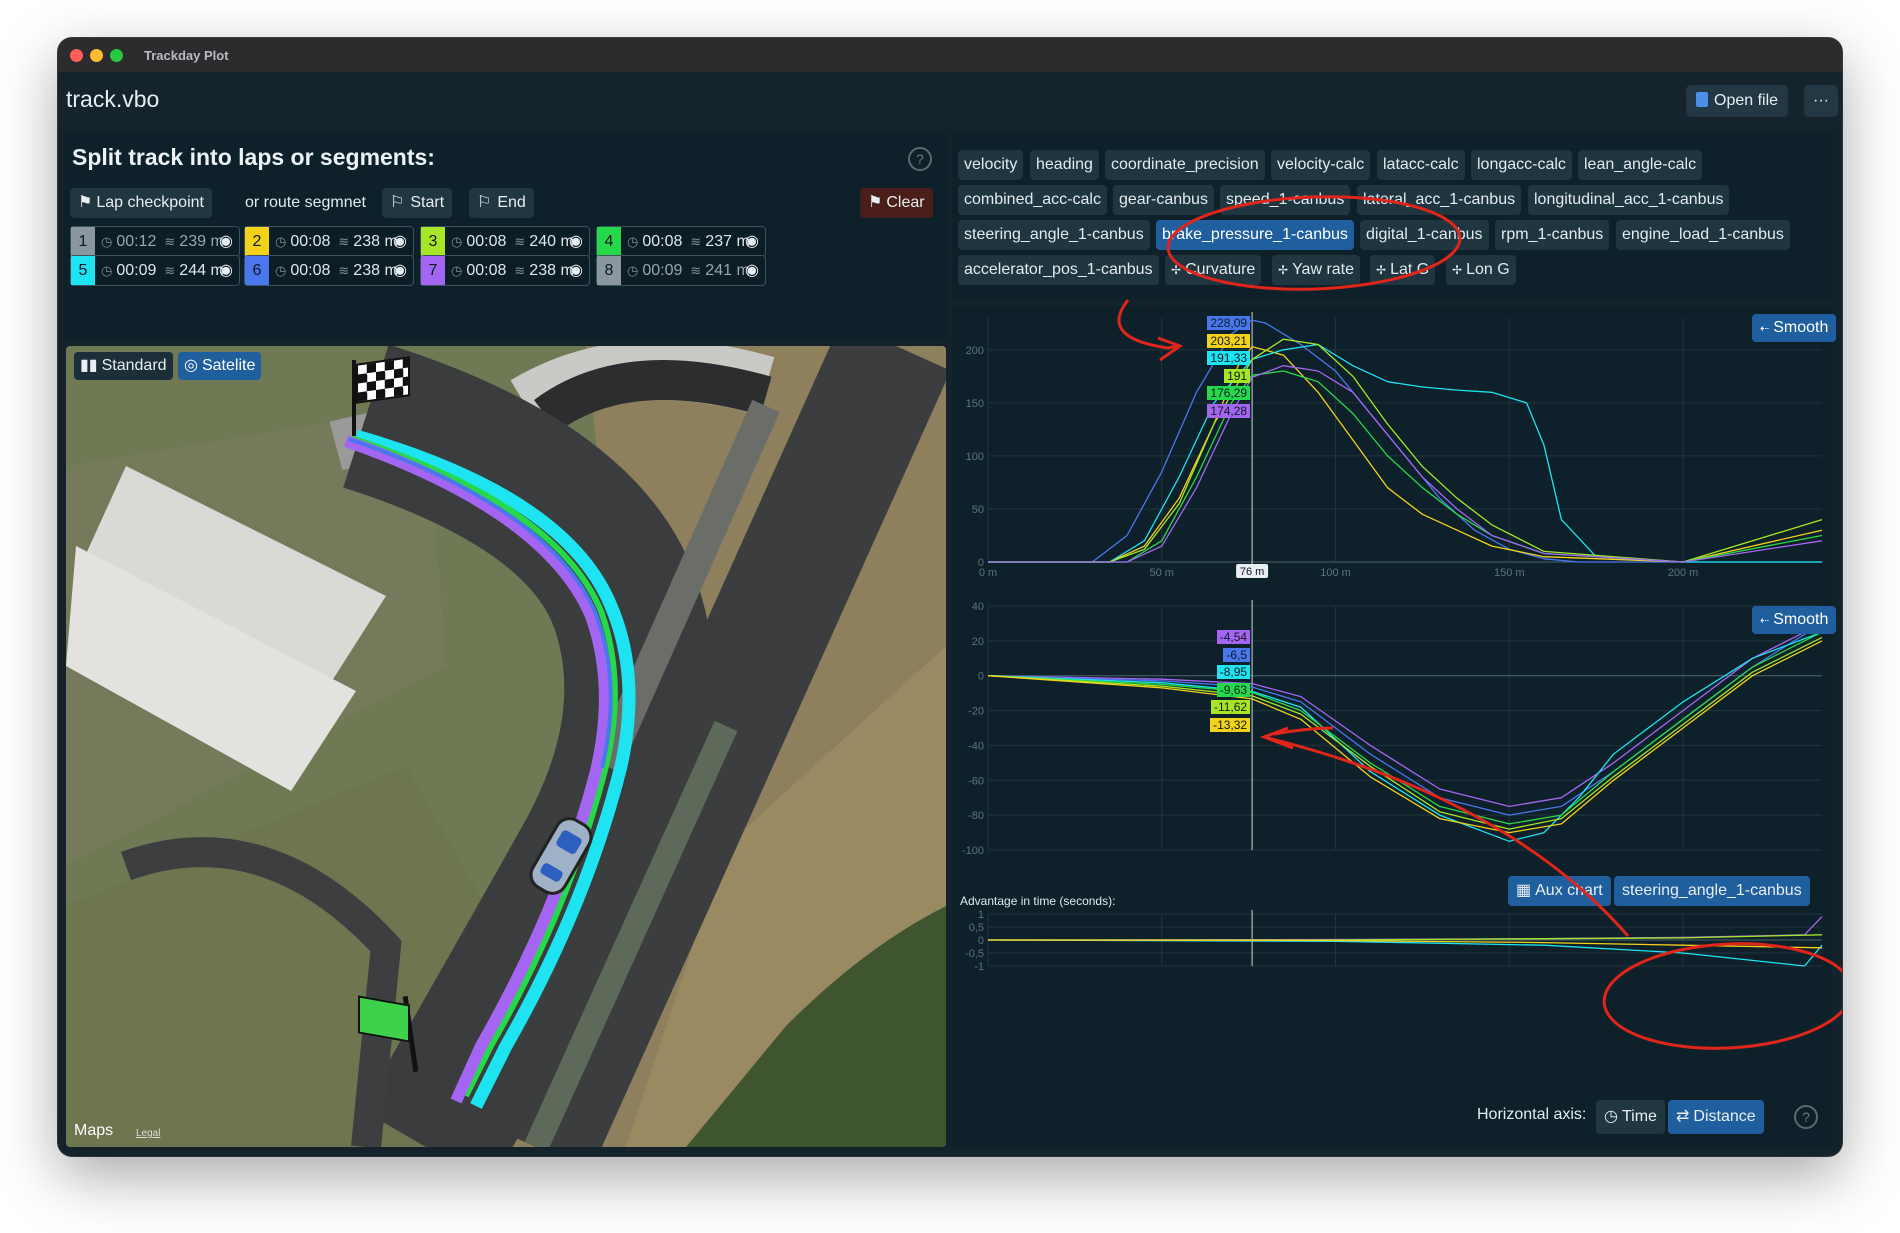 This screenshot has width=1900, height=1233. What do you see at coordinates (96, 55) in the screenshot?
I see `minimize-window-button` at bounding box center [96, 55].